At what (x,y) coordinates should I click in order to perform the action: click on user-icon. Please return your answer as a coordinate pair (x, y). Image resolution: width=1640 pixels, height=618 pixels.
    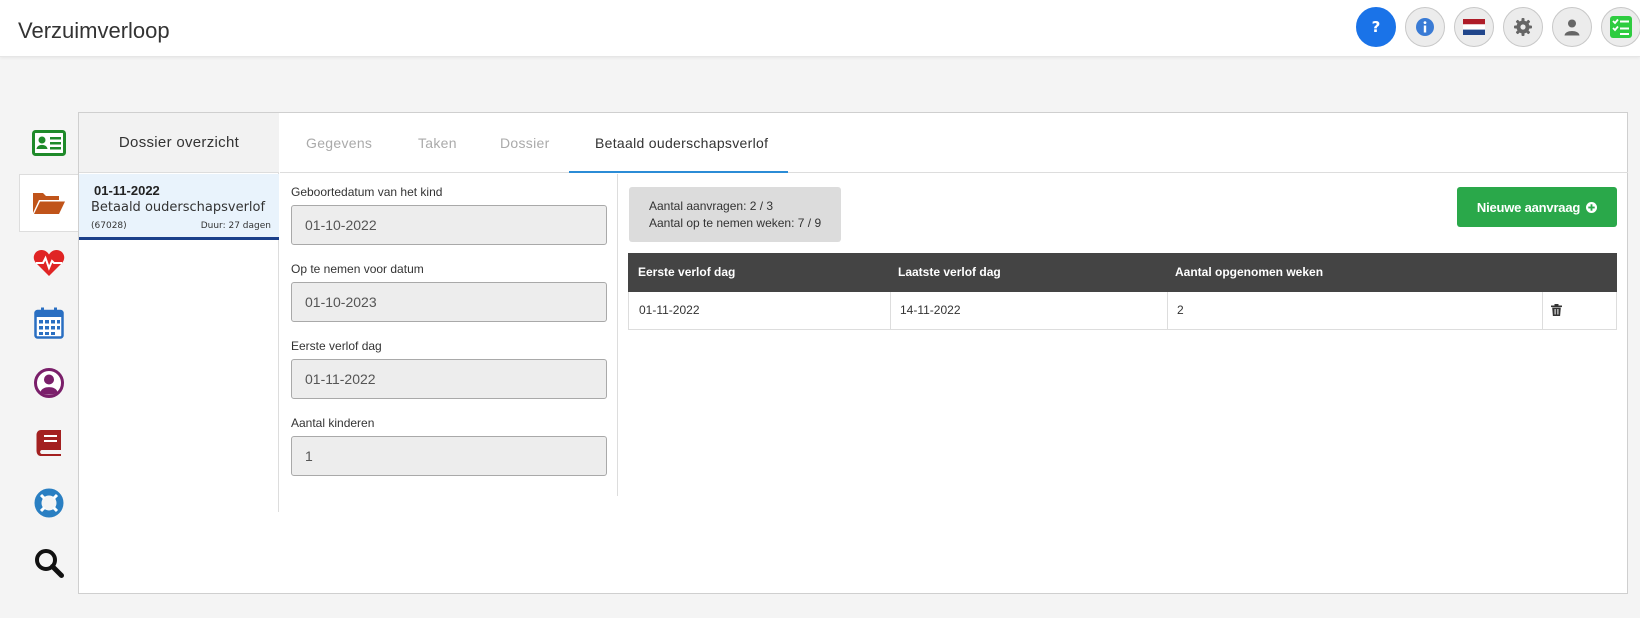
    Looking at the image, I should click on (1572, 27).